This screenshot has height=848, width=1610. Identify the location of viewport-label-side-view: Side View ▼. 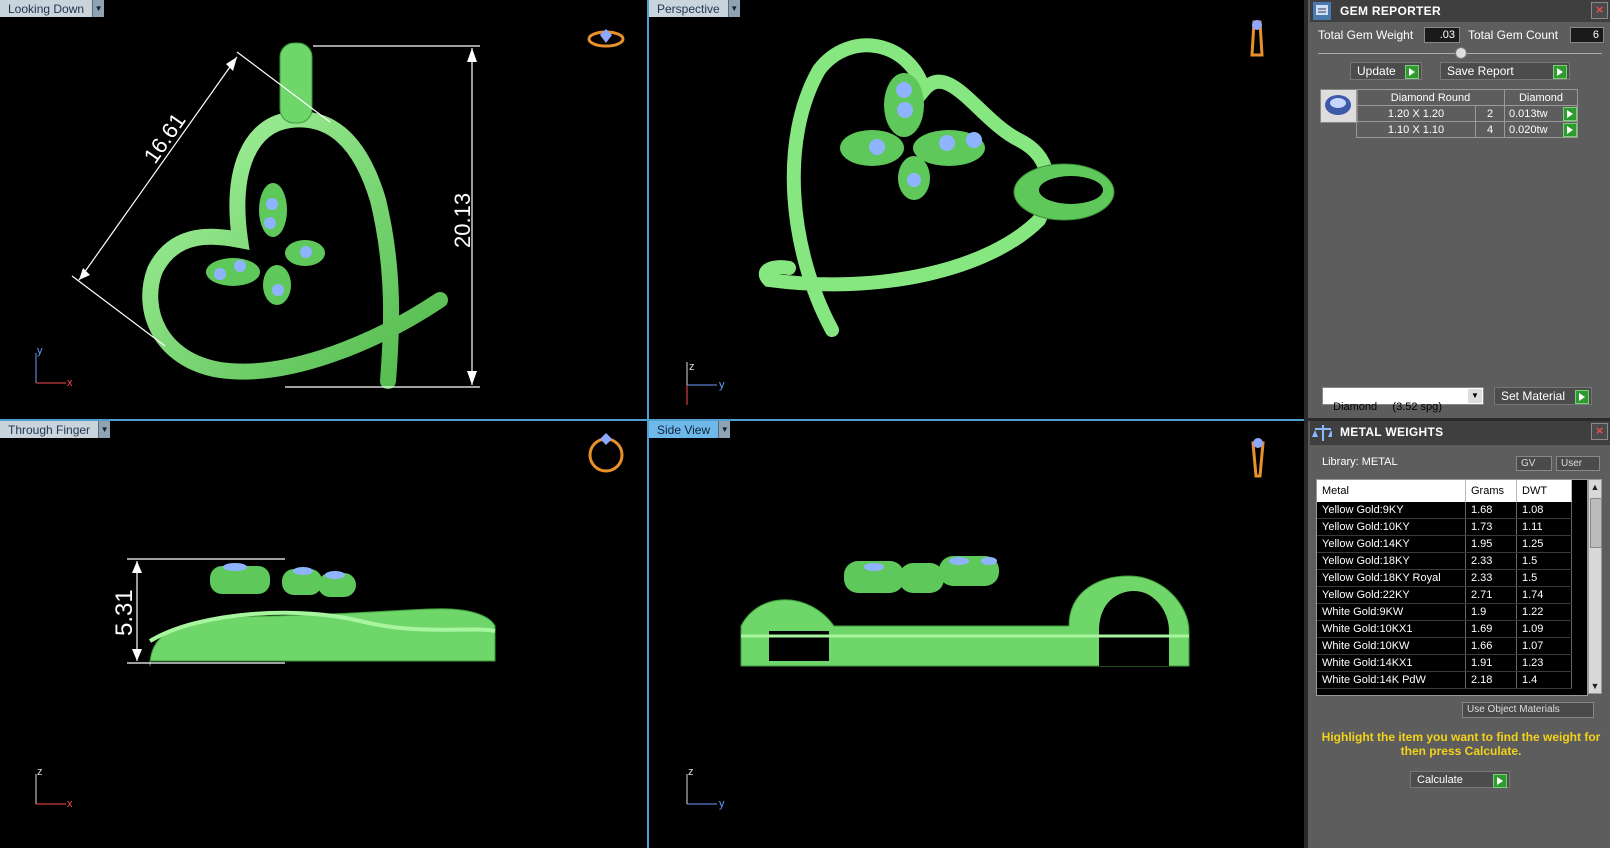
(690, 429).